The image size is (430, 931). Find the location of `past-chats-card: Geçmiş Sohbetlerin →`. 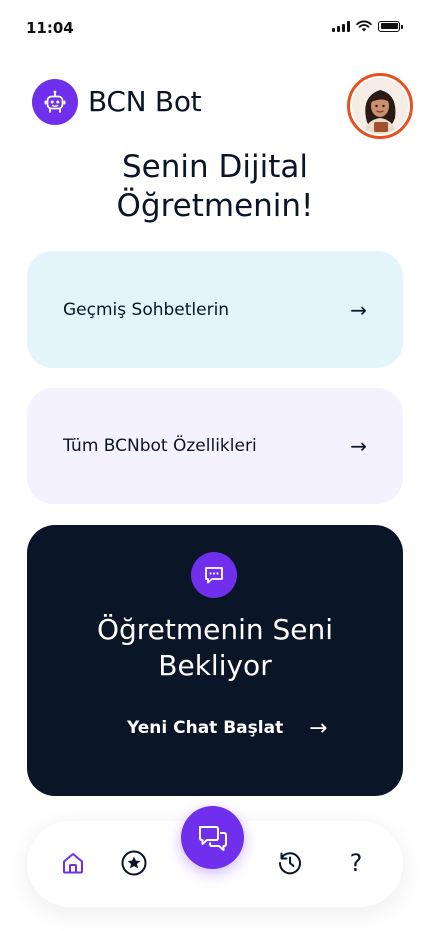

past-chats-card: Geçmiş Sohbetlerin → is located at coordinates (215, 309).